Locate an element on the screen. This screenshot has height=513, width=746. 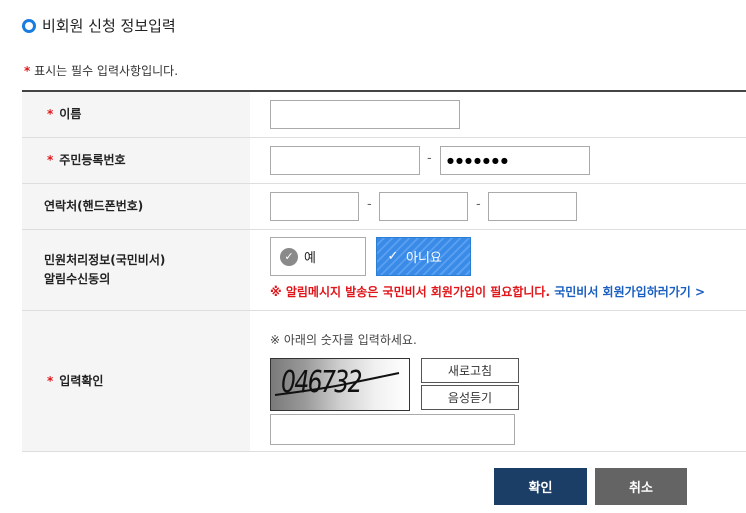
section-title: 비회원 신청 정보입력 is located at coordinates (99, 25).